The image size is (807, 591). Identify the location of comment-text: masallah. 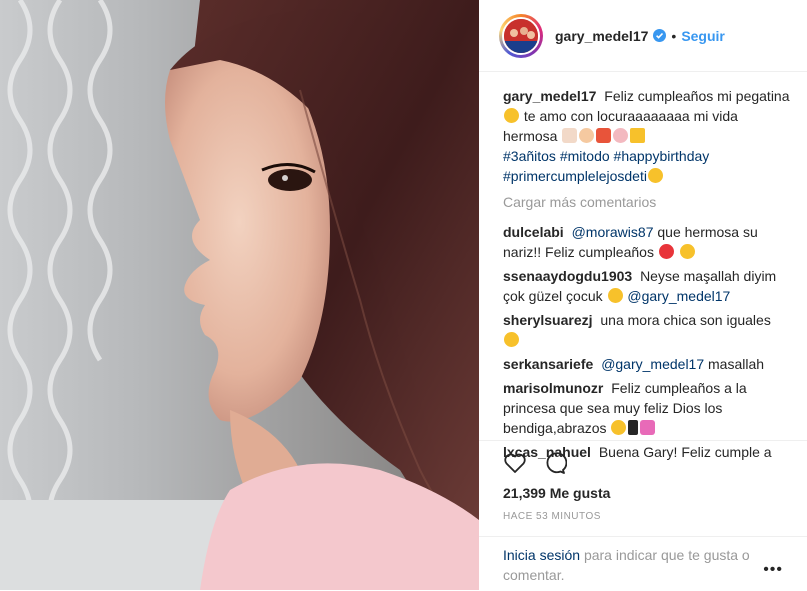
(736, 364).